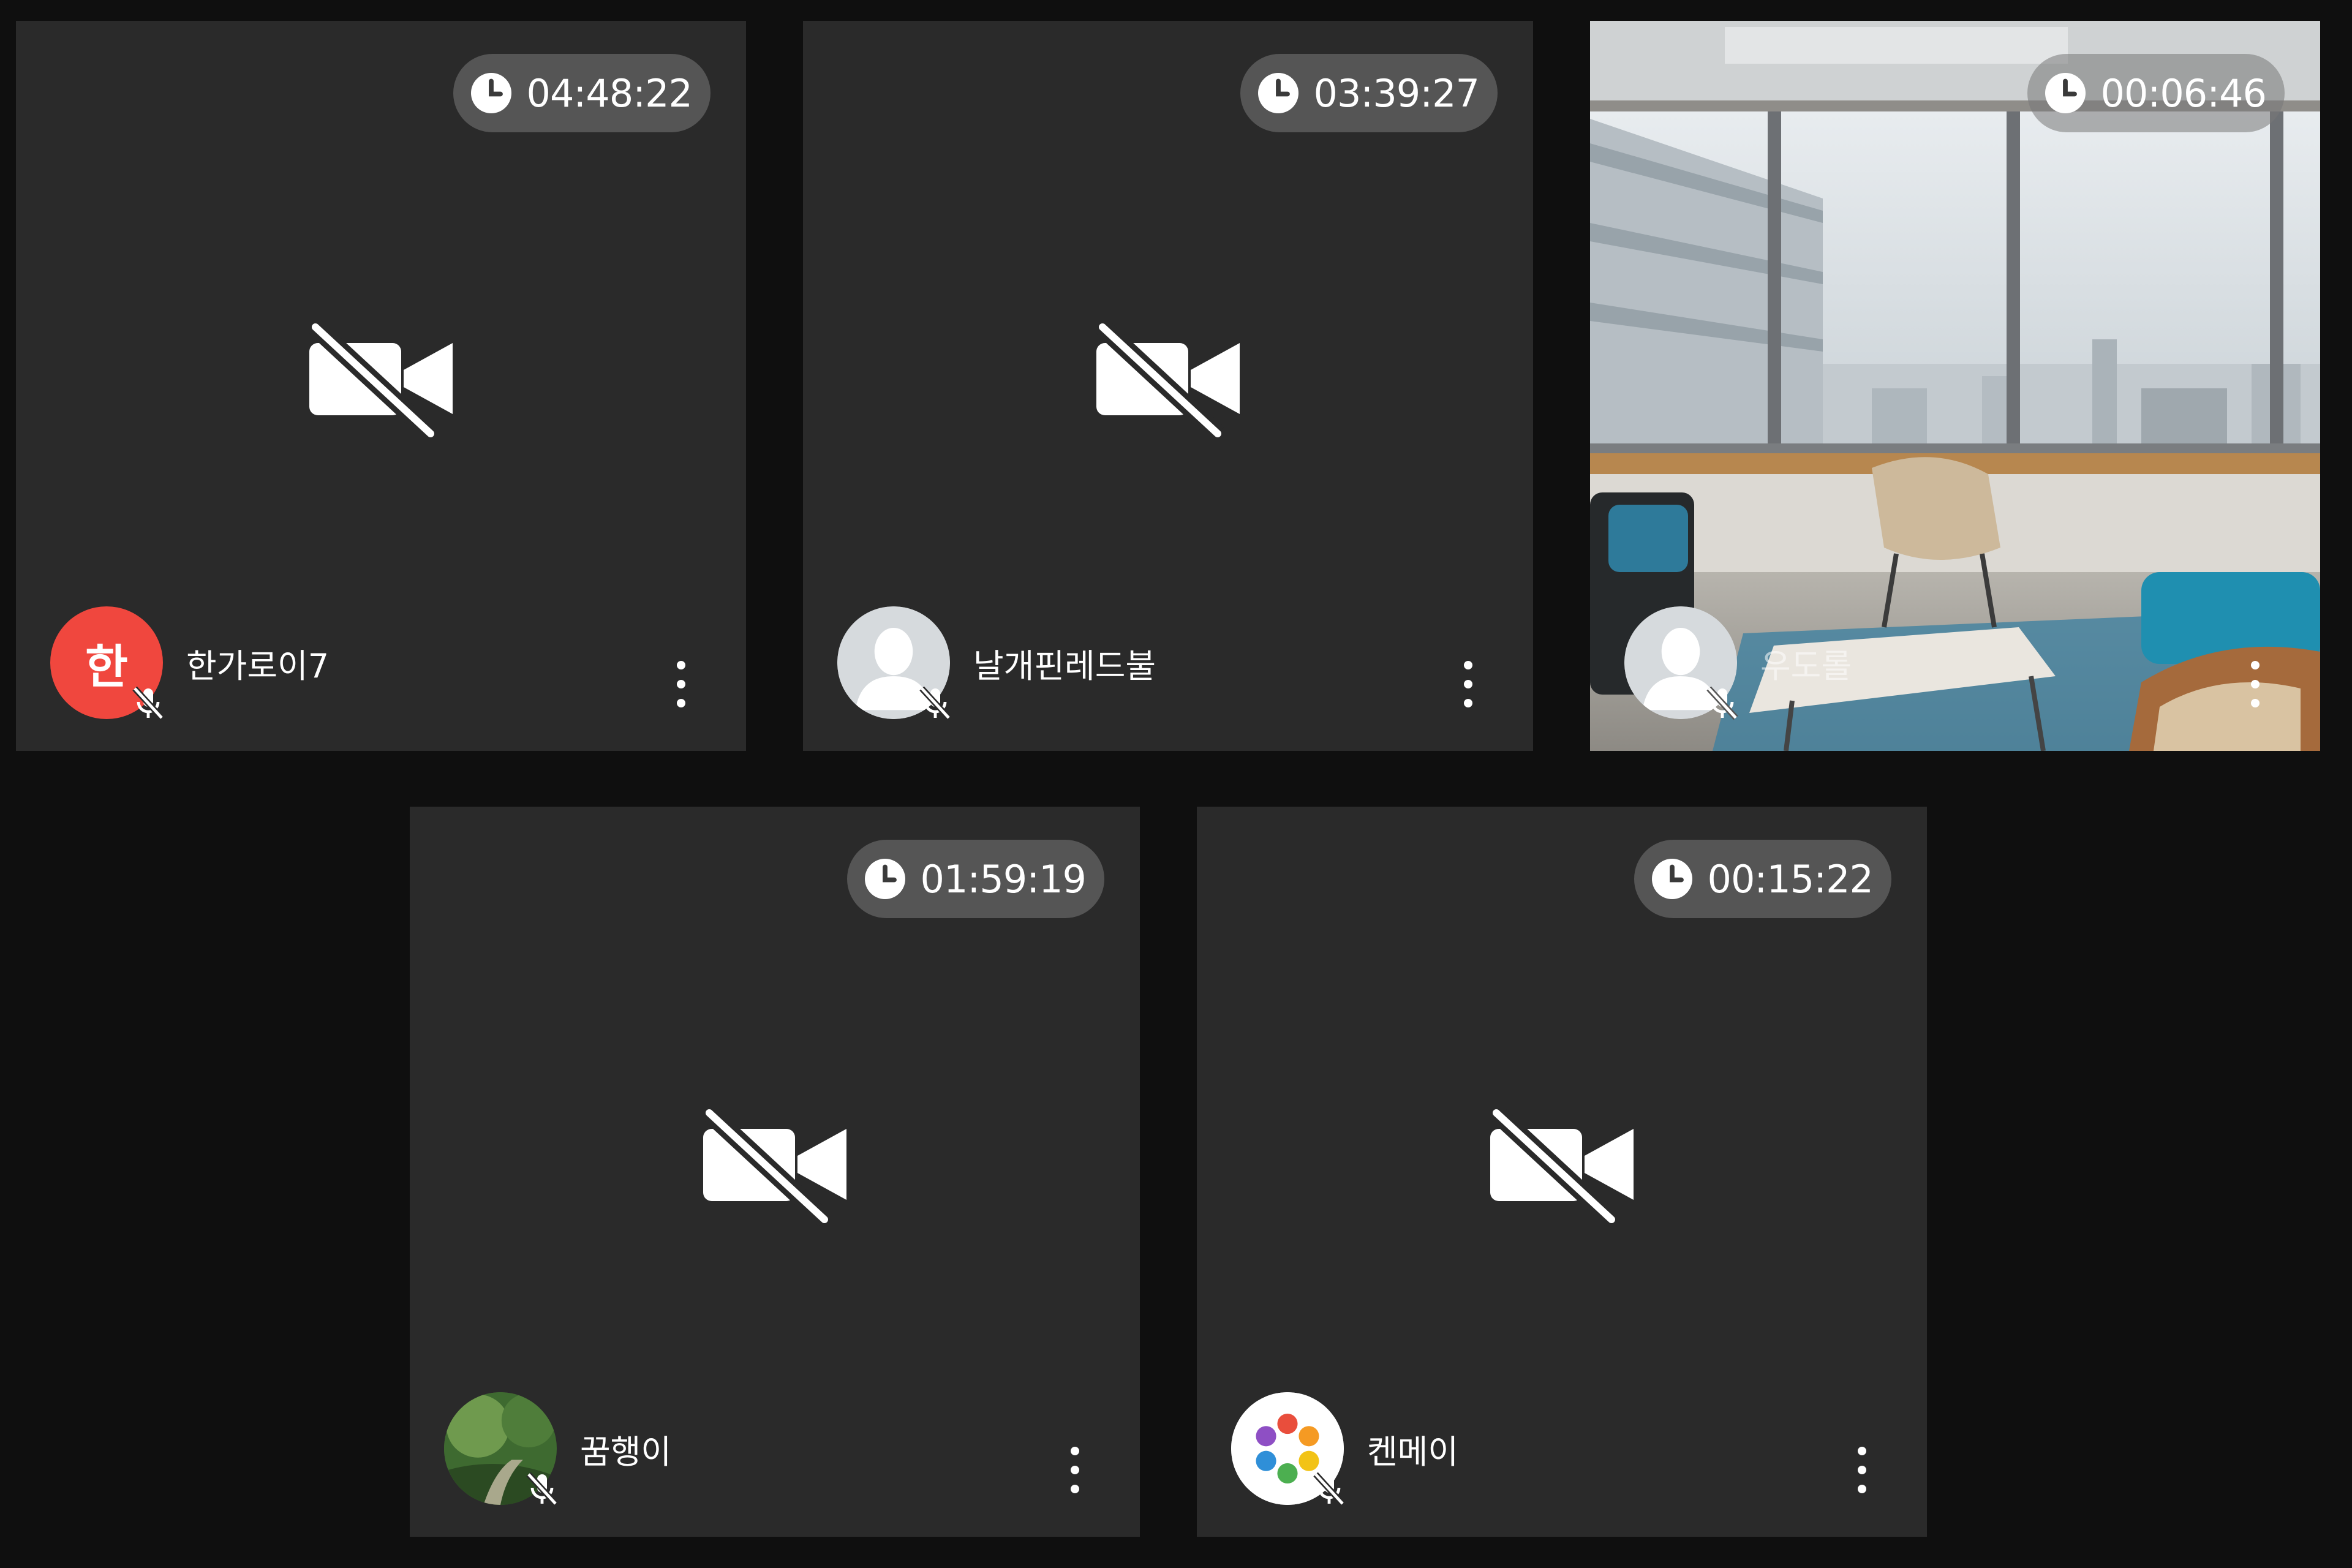 The height and width of the screenshot is (1568, 2352). I want to click on participant-tile: 00:06:46 우도롤, so click(1955, 386).